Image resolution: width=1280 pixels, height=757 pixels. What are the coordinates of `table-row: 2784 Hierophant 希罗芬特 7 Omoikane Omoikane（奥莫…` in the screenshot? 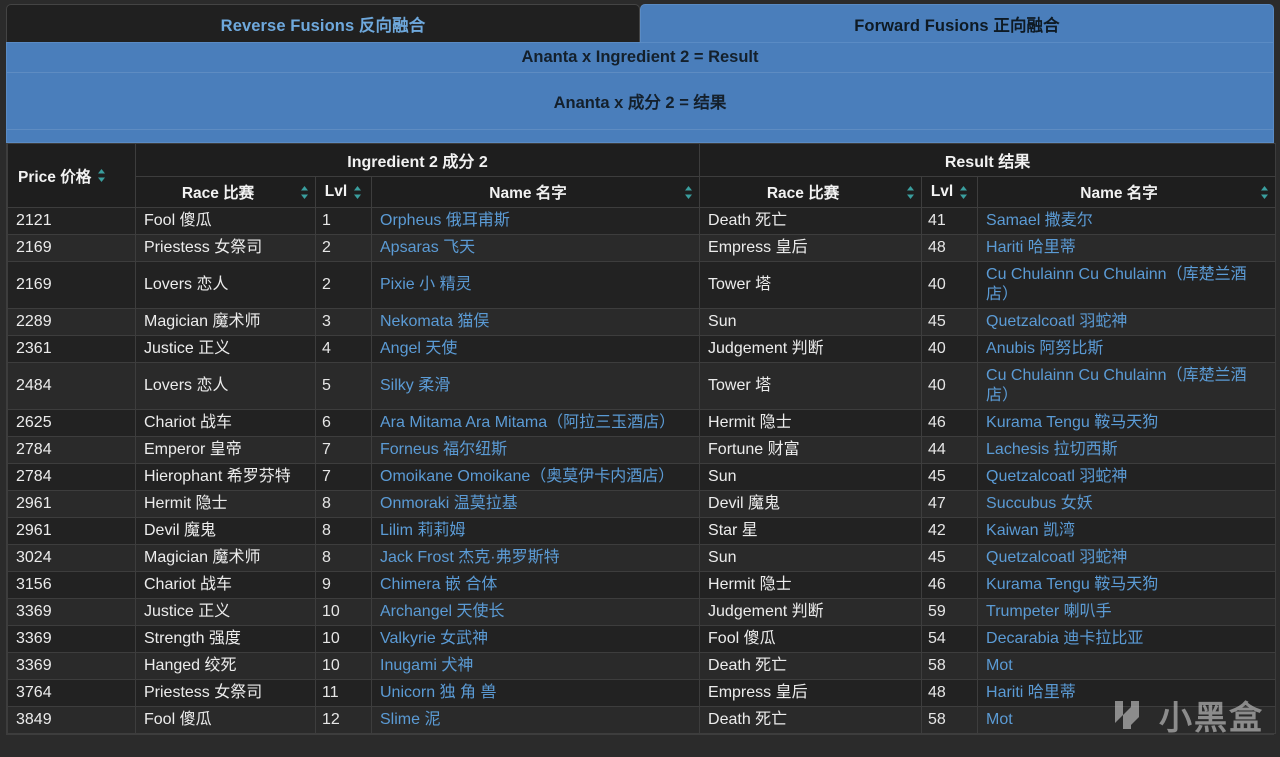 It's located at (642, 477).